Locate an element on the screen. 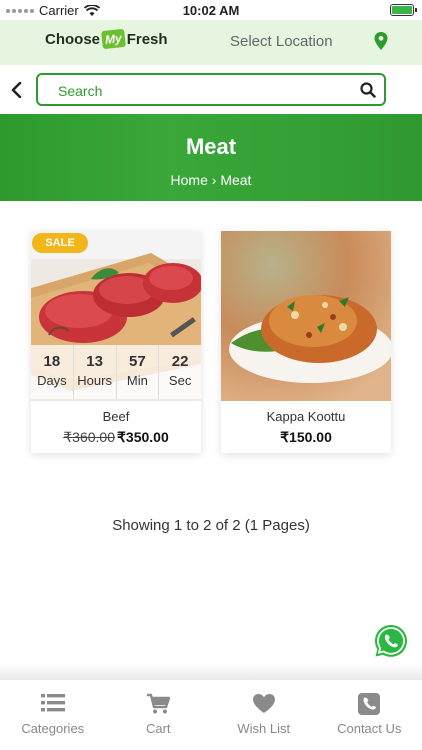 The width and height of the screenshot is (422, 750). current-price: ₹150.00 is located at coordinates (306, 437).